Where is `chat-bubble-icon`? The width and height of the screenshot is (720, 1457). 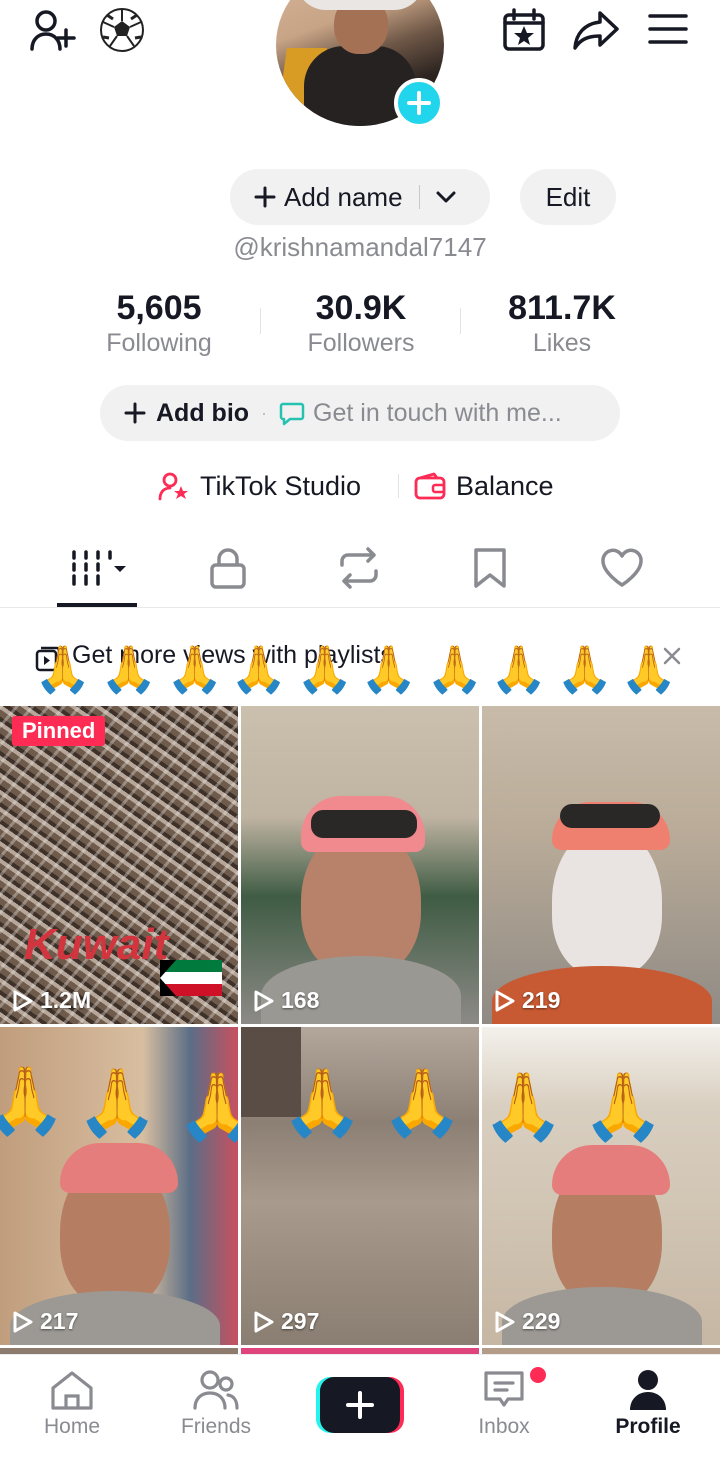 chat-bubble-icon is located at coordinates (292, 414).